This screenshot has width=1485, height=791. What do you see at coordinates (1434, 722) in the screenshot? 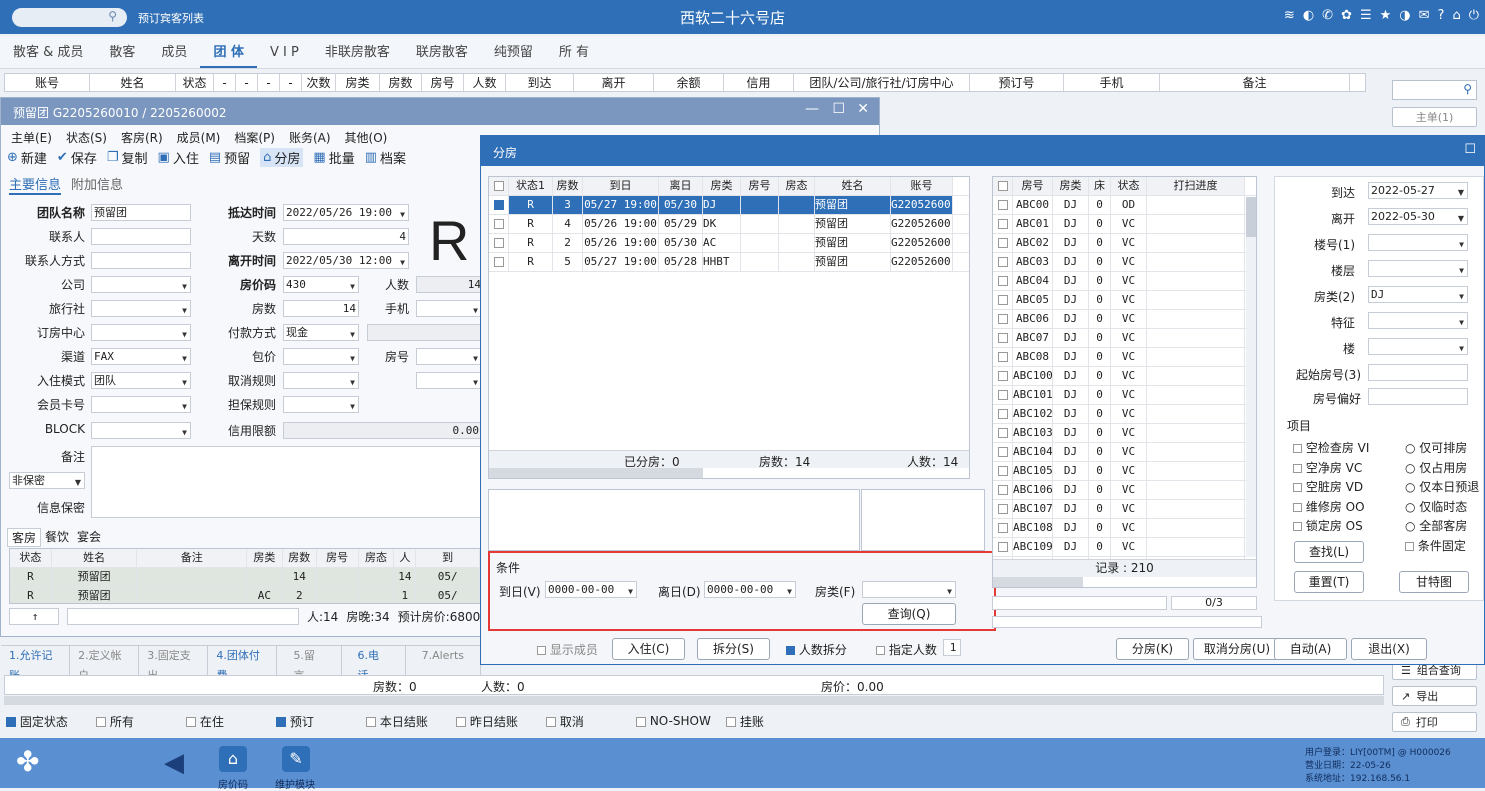
I see `print-button: ⎙ 打印` at bounding box center [1434, 722].